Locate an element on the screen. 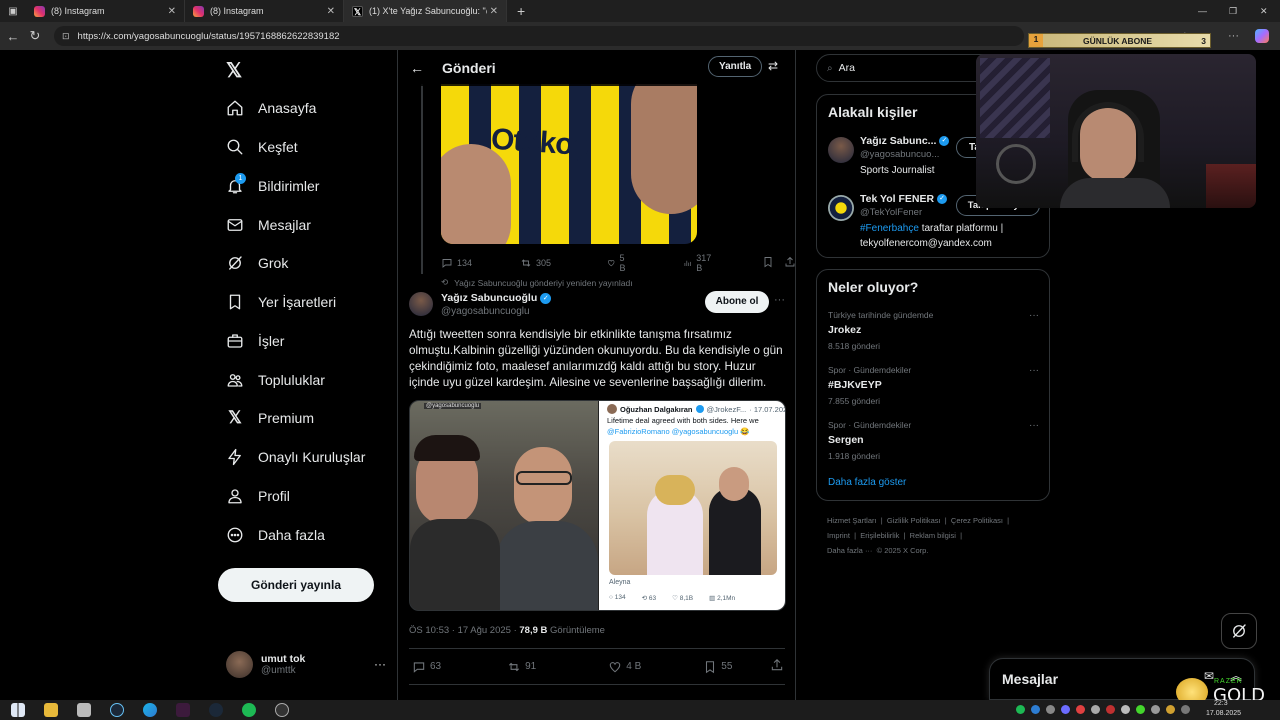  person-name: Tek Yol FENER is located at coordinates (897, 199).